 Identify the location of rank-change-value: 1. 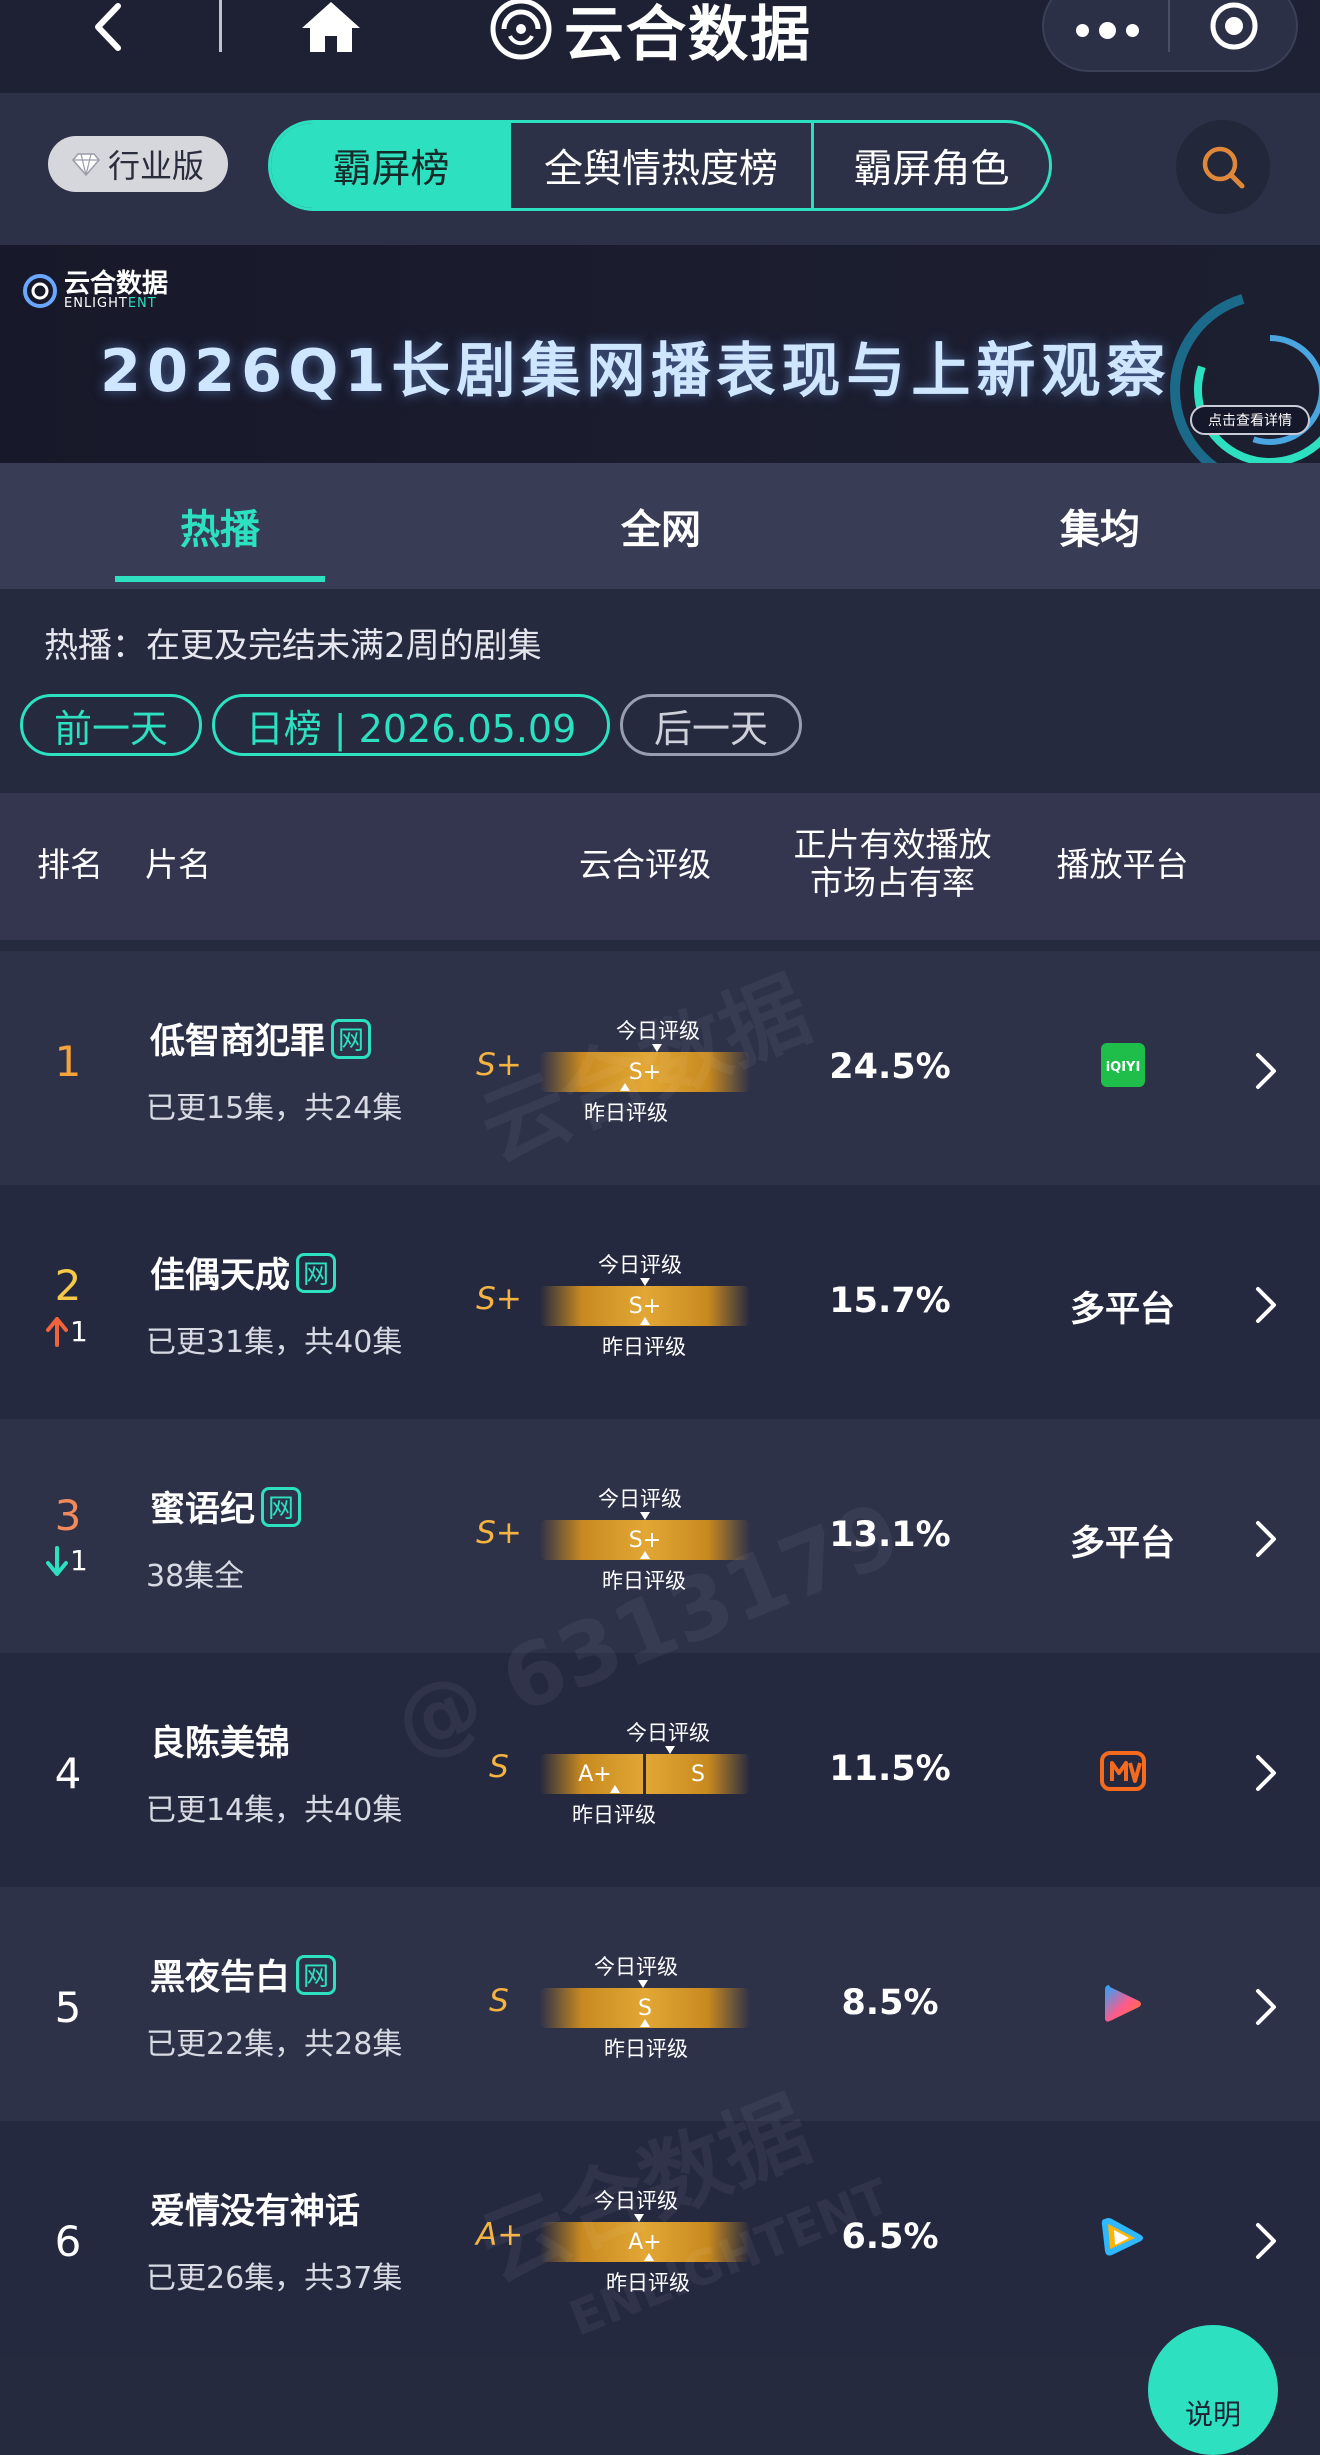
(79, 1560).